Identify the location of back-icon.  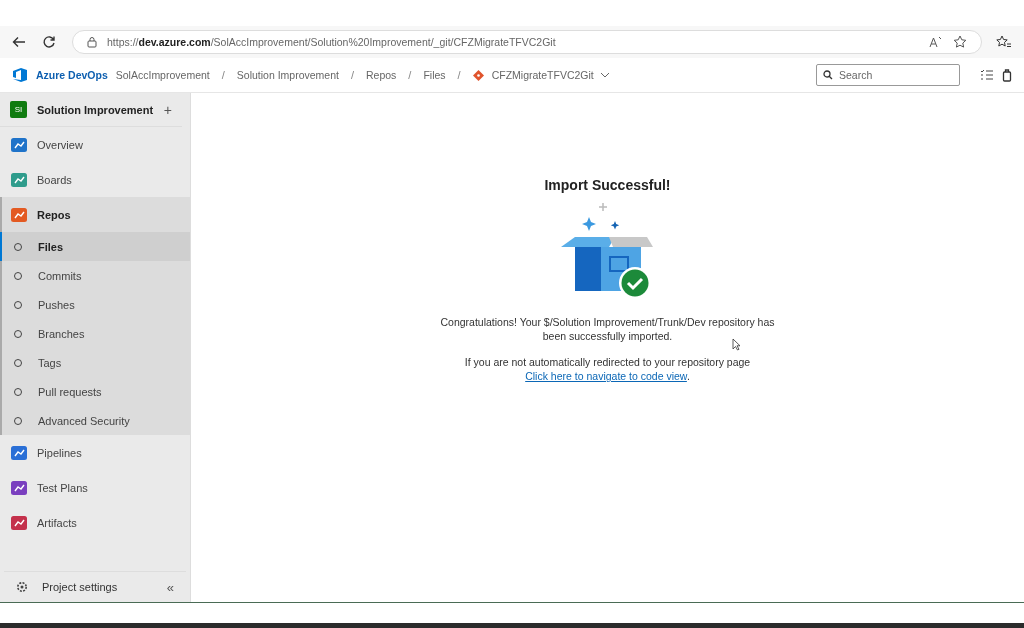
(19, 42).